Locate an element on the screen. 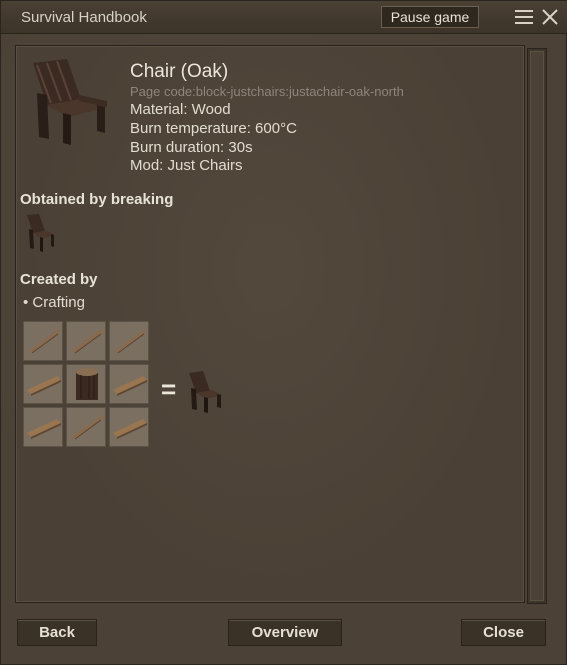  scrollbar-thumb is located at coordinates (537, 326).